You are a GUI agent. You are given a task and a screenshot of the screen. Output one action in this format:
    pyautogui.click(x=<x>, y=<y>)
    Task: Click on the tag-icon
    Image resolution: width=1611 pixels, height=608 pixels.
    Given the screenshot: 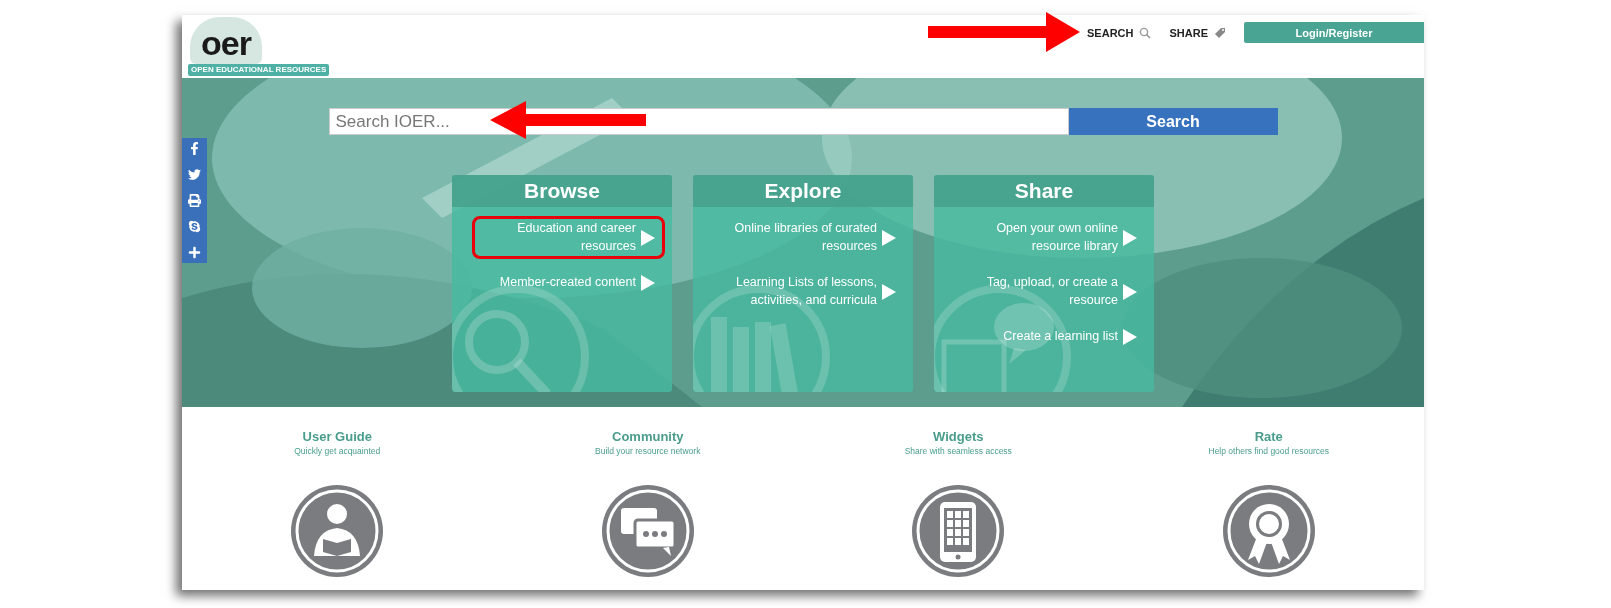 What is the action you would take?
    pyautogui.click(x=1220, y=32)
    